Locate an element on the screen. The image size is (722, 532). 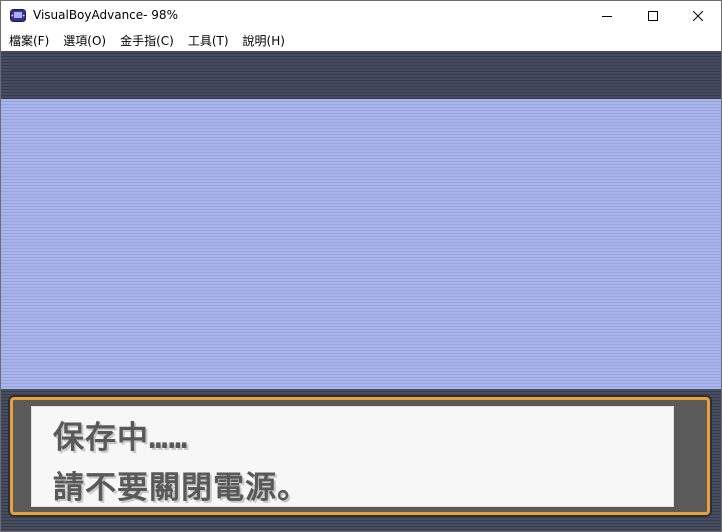
maximize-icon is located at coordinates (653, 16).